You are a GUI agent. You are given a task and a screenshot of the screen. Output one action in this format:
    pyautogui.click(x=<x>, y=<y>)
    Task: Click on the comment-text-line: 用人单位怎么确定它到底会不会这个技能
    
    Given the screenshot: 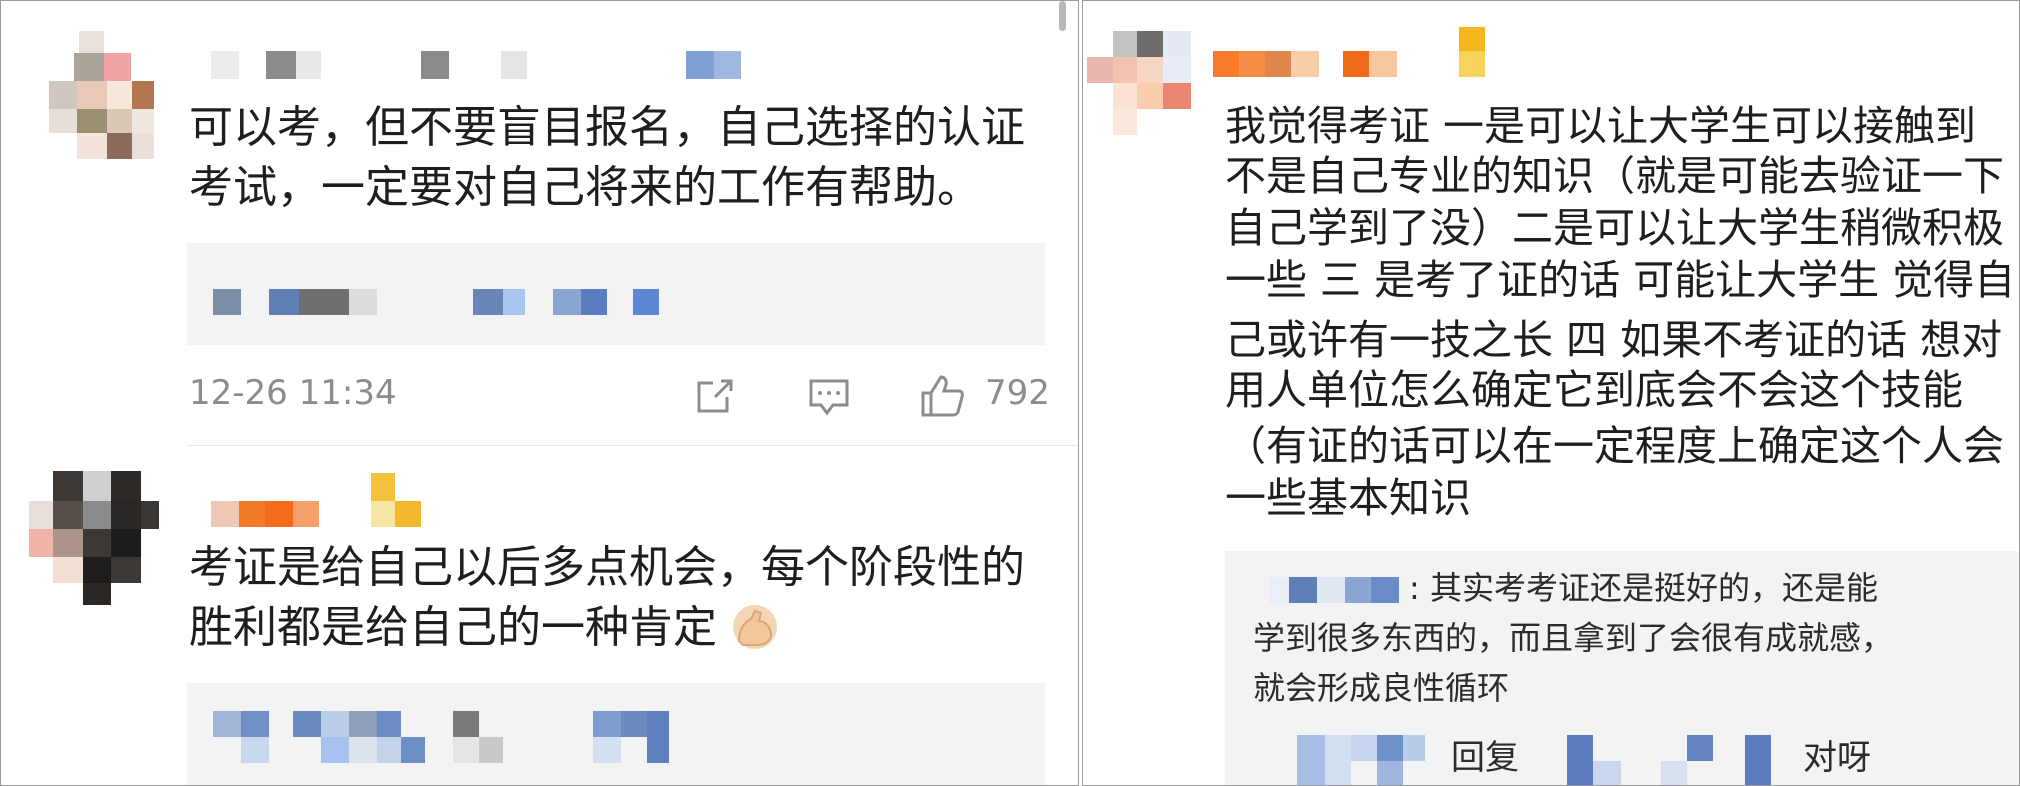 What is the action you would take?
    pyautogui.click(x=1594, y=390)
    